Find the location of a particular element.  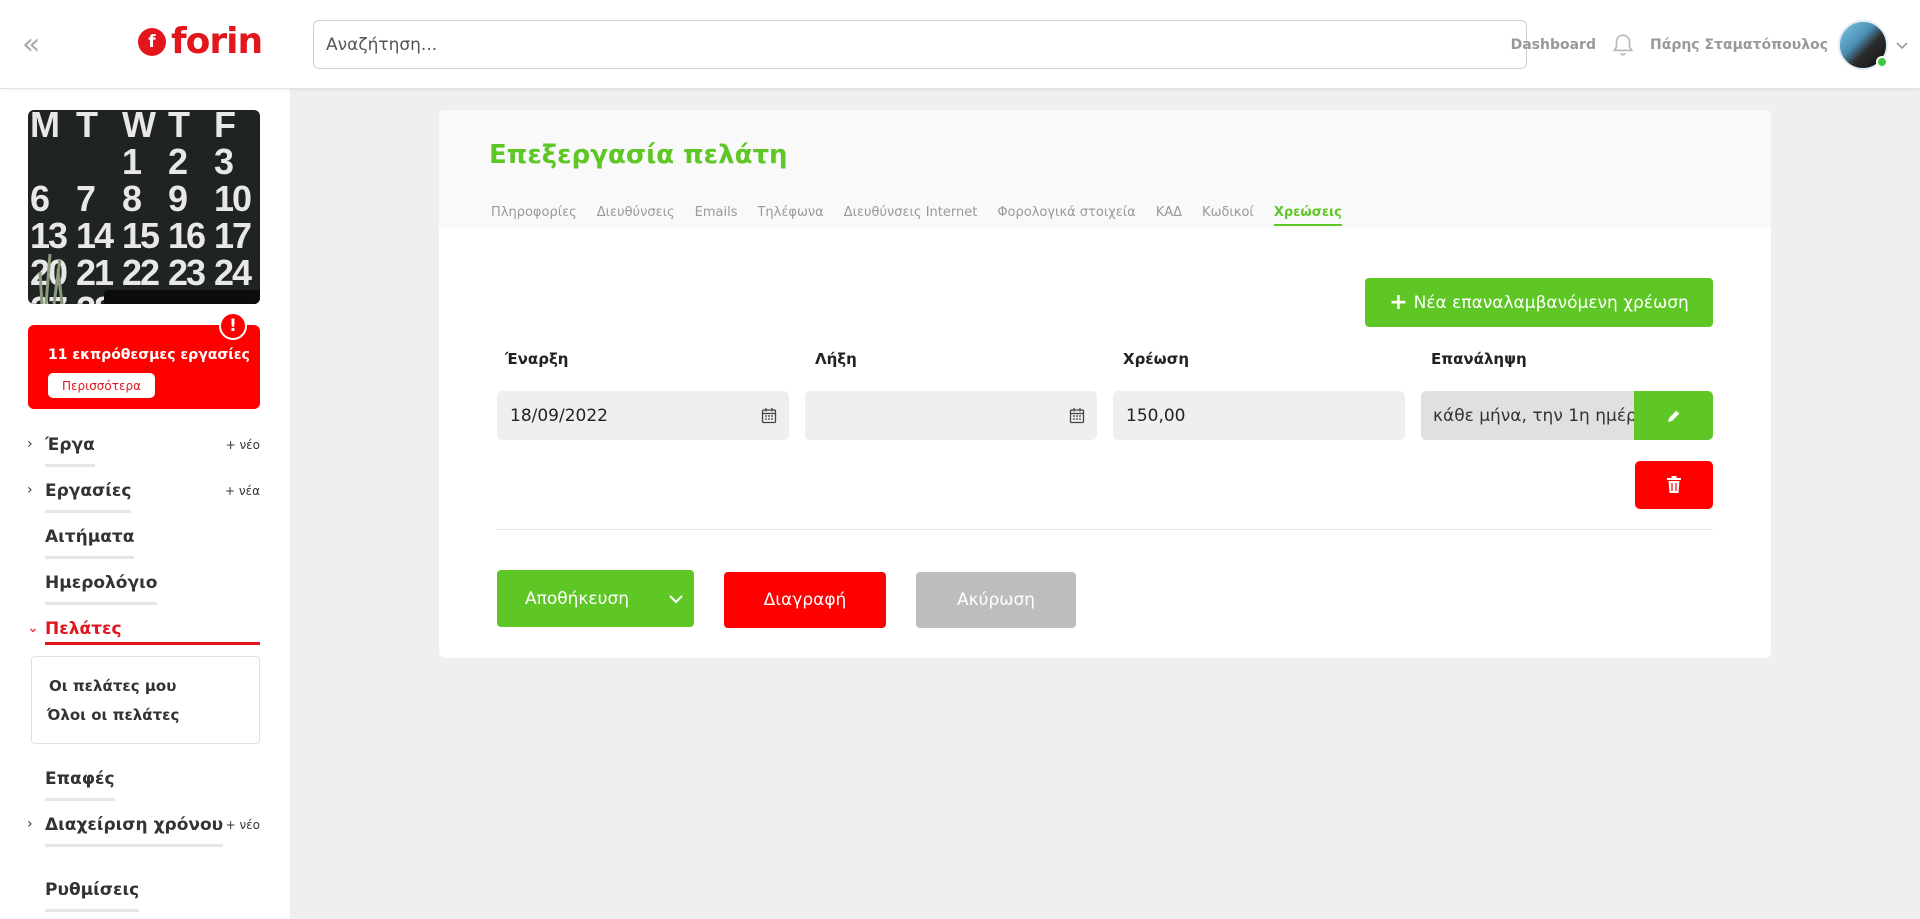

avatar is located at coordinates (1863, 44).